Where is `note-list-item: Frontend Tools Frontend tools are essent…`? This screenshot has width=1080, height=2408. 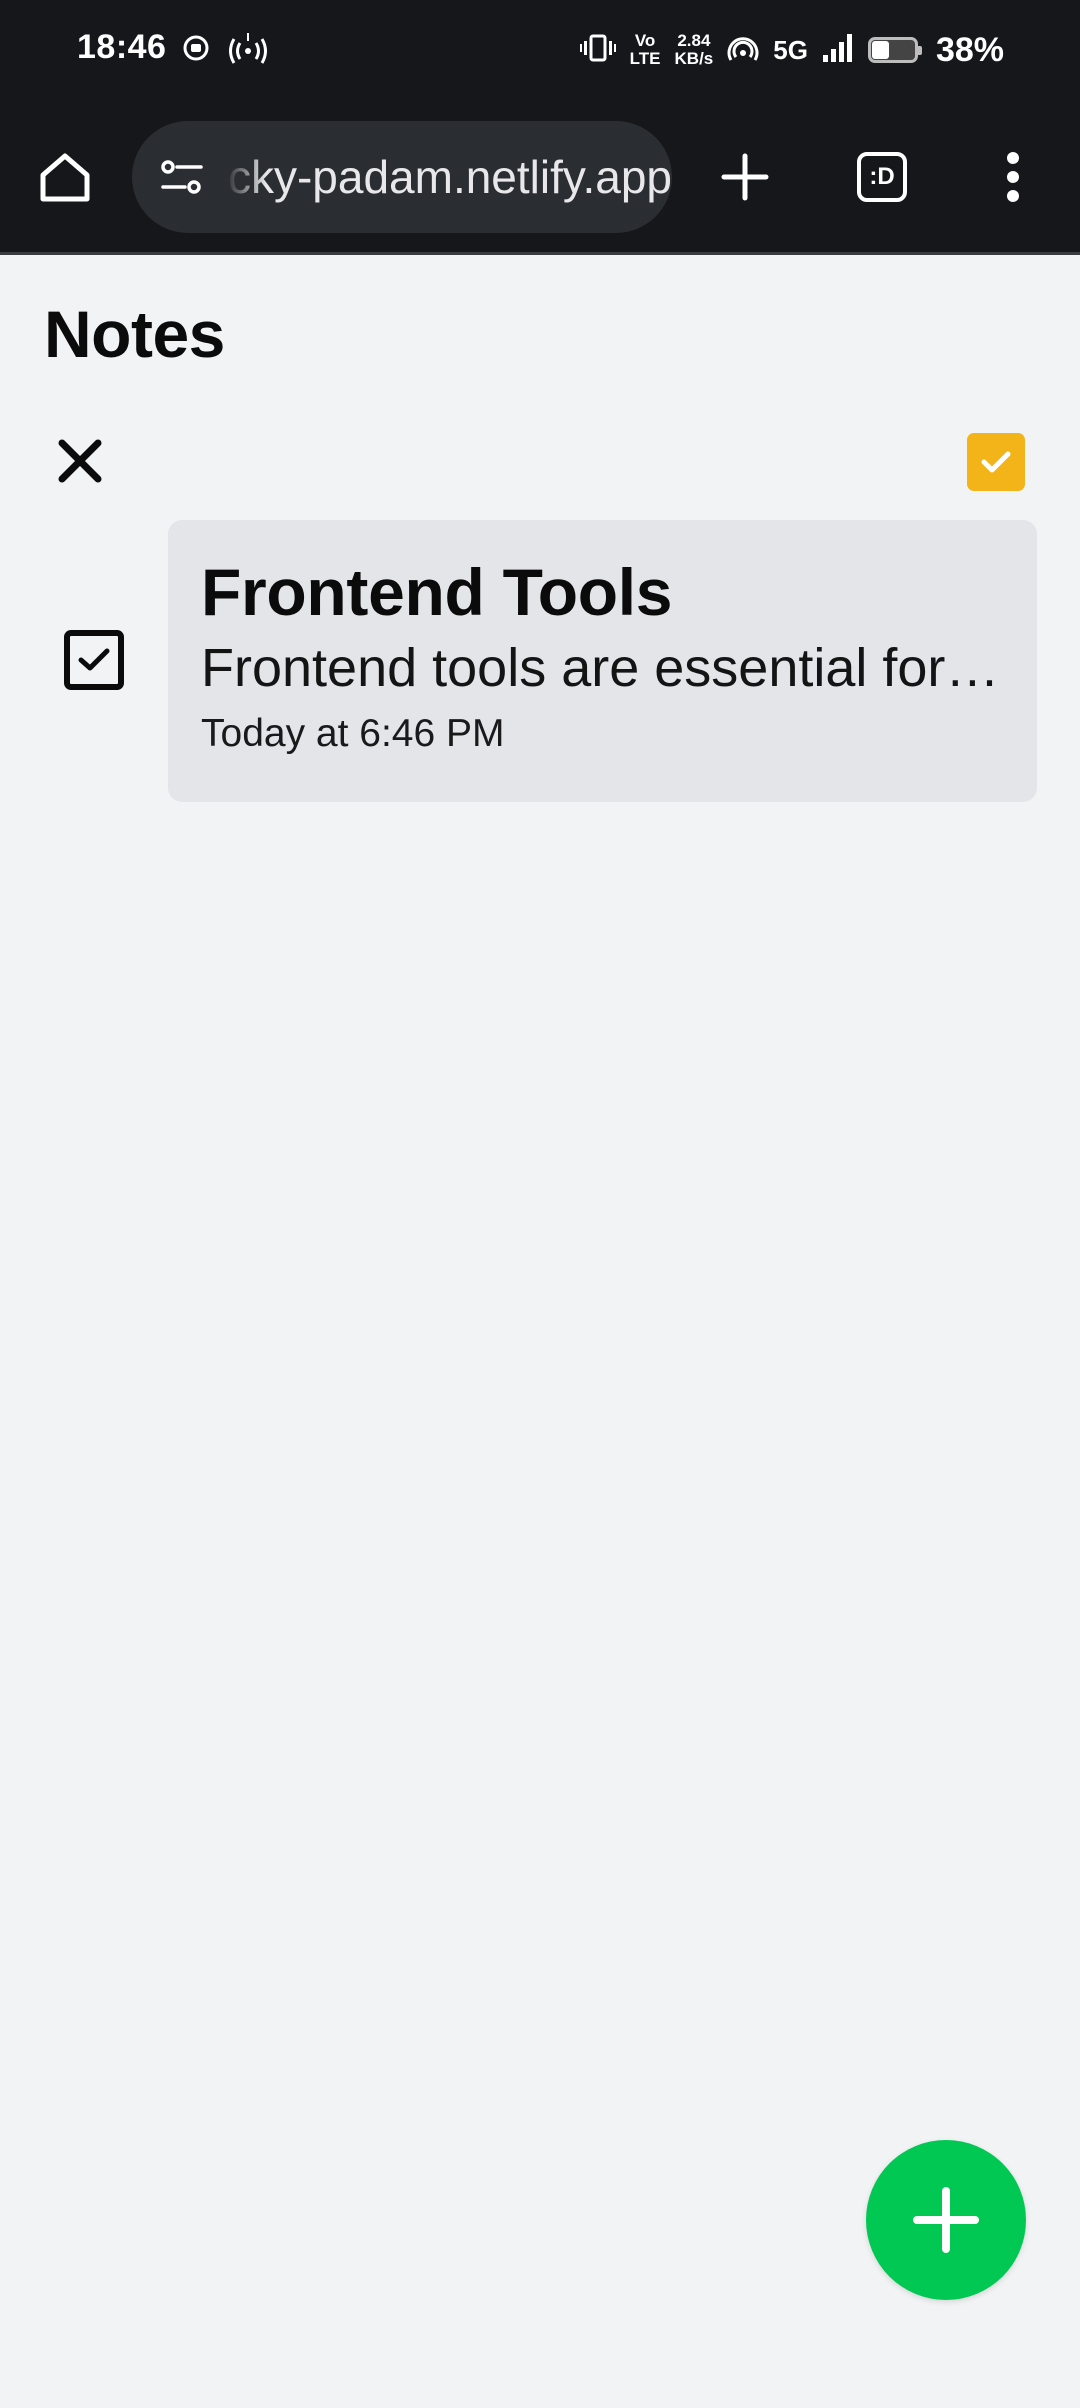 note-list-item: Frontend Tools Frontend tools are essent… is located at coordinates (540, 661).